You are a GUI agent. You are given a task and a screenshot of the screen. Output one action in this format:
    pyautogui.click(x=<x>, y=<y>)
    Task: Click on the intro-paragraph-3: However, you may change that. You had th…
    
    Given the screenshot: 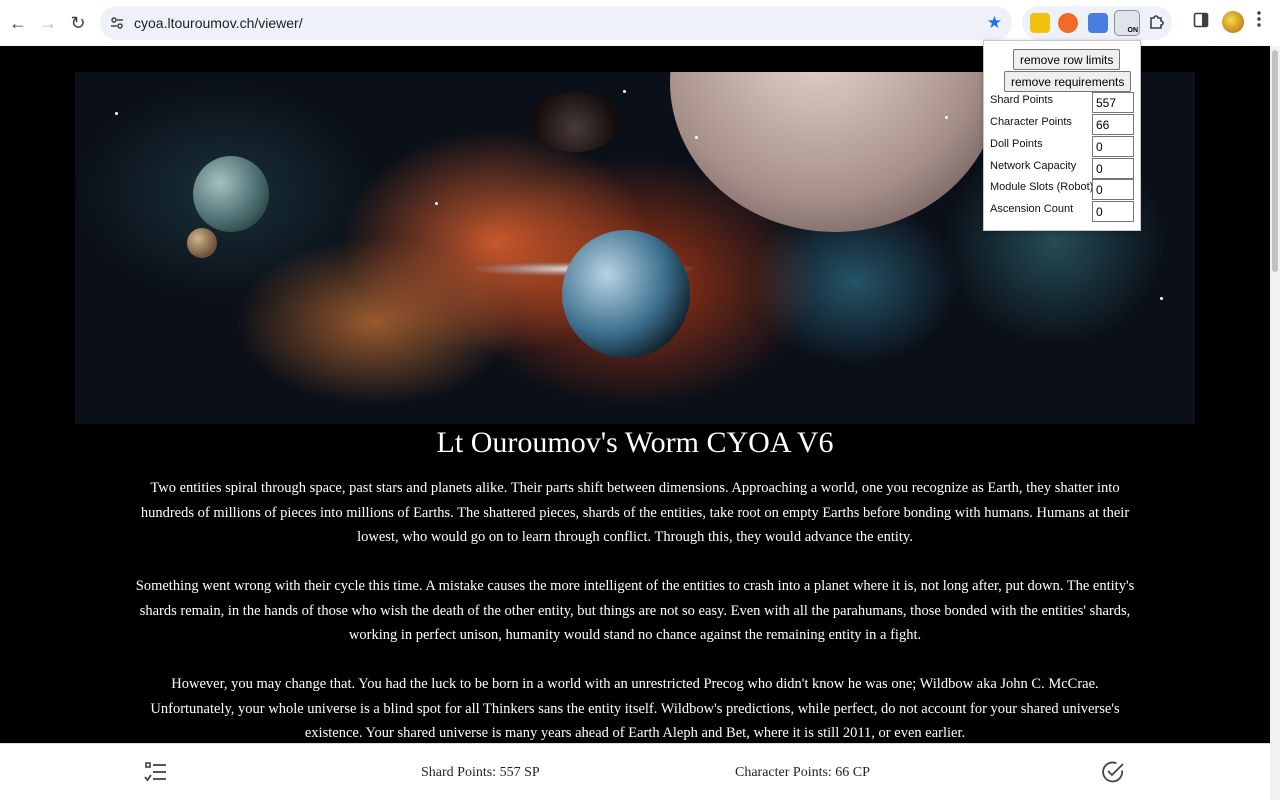 What is the action you would take?
    pyautogui.click(x=635, y=708)
    